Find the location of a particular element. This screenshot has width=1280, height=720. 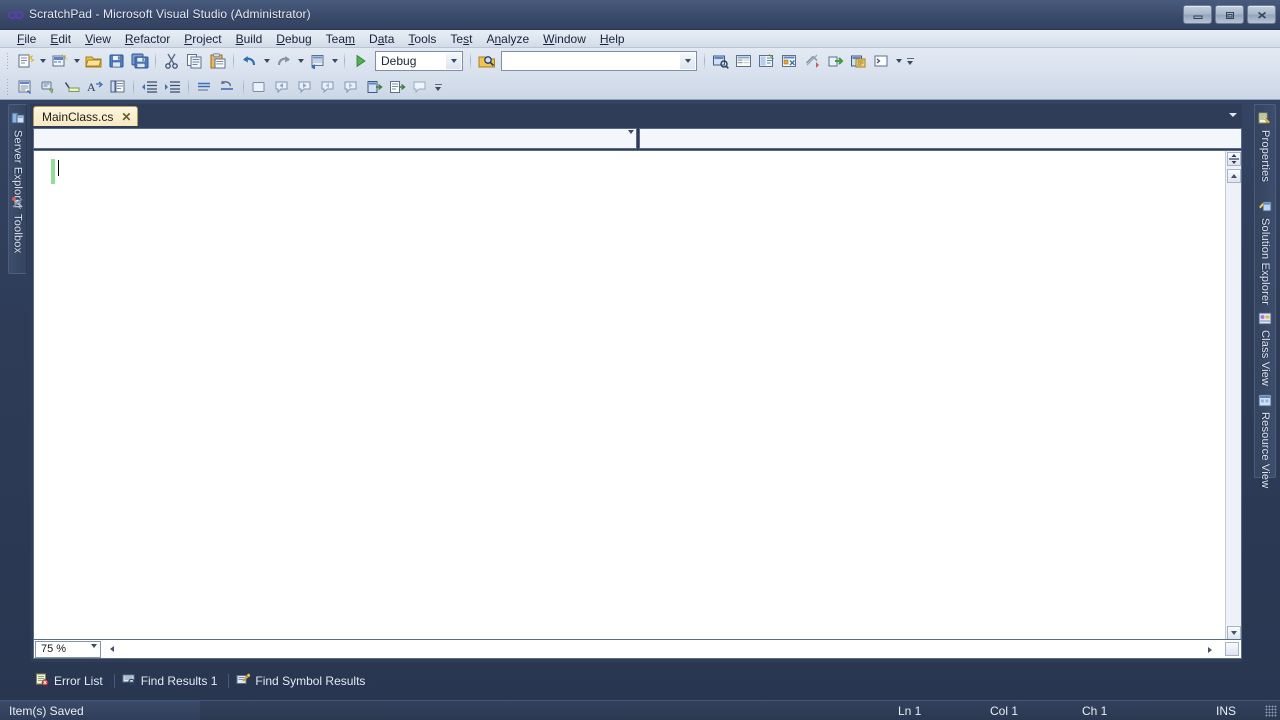

document-tab-mainclass: MainClass.cs ✕ is located at coordinates (86, 116).